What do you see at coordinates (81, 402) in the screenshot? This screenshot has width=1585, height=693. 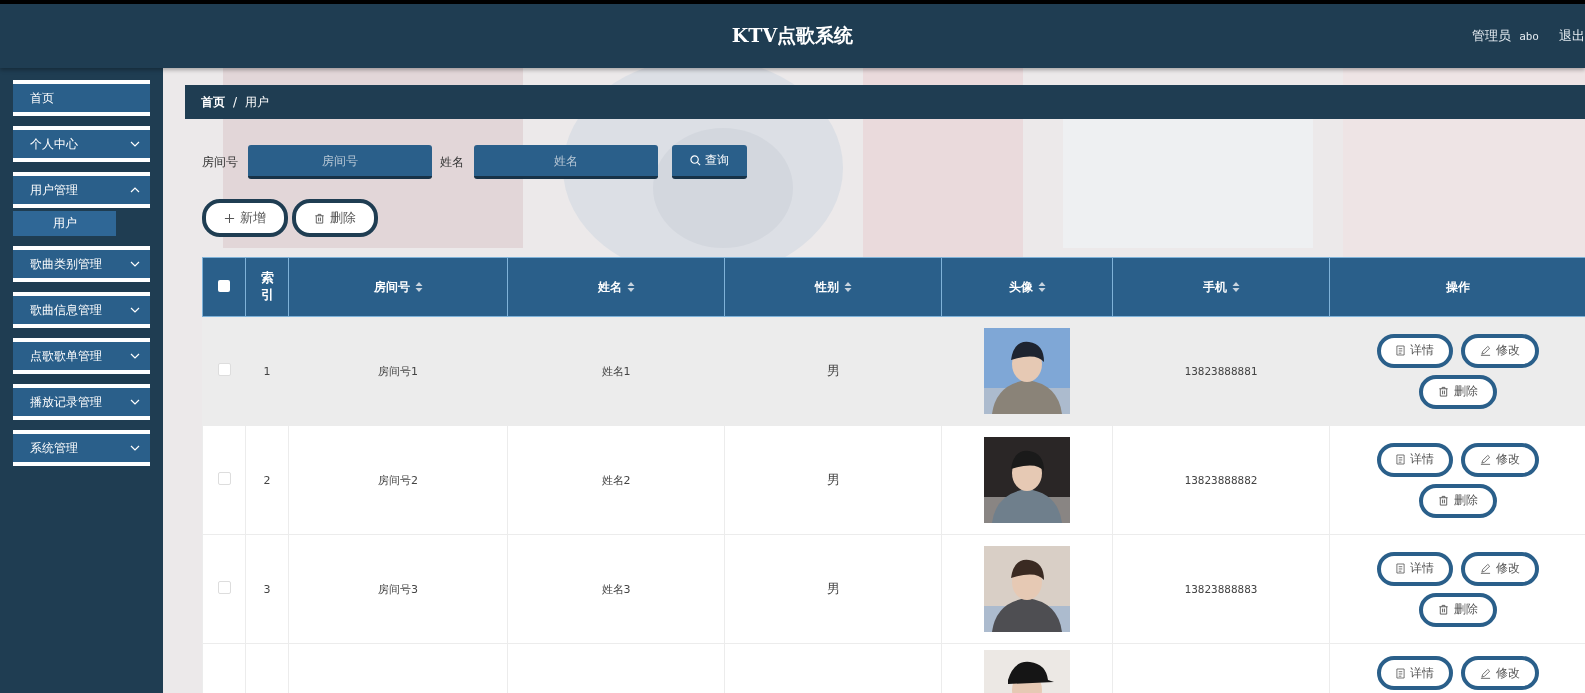 I see `sidebar-item: 播放记录管理` at bounding box center [81, 402].